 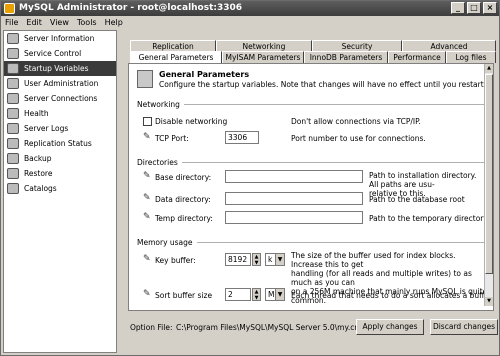 I want to click on sidebar-item-server-logs: Server Logs, so click(x=60, y=128).